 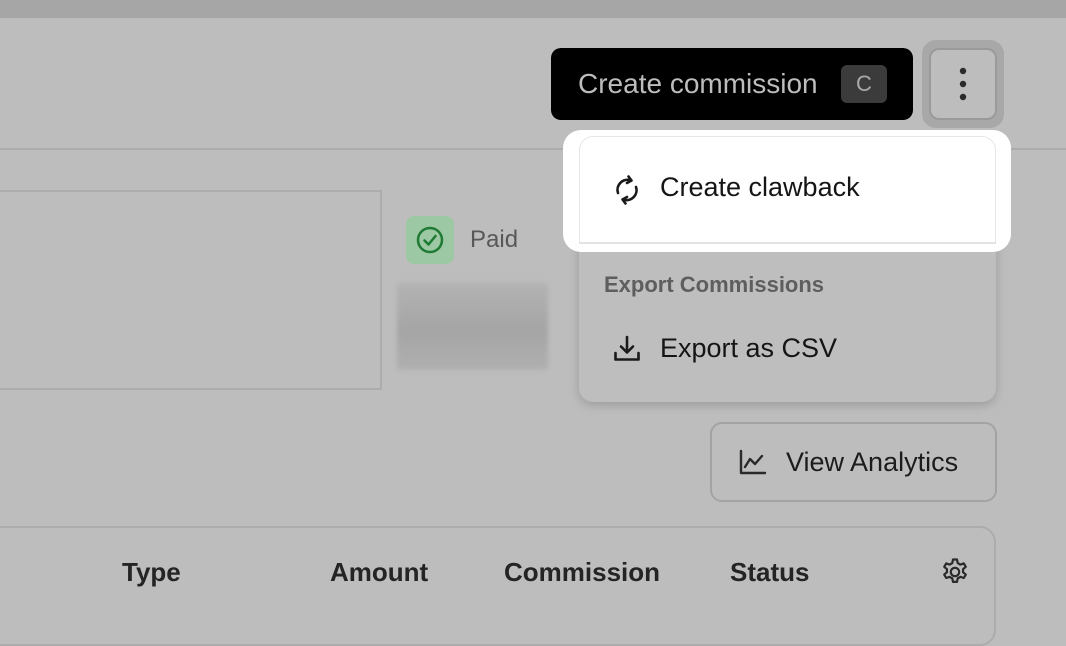 What do you see at coordinates (533, 9) in the screenshot?
I see `top-scroll-strip` at bounding box center [533, 9].